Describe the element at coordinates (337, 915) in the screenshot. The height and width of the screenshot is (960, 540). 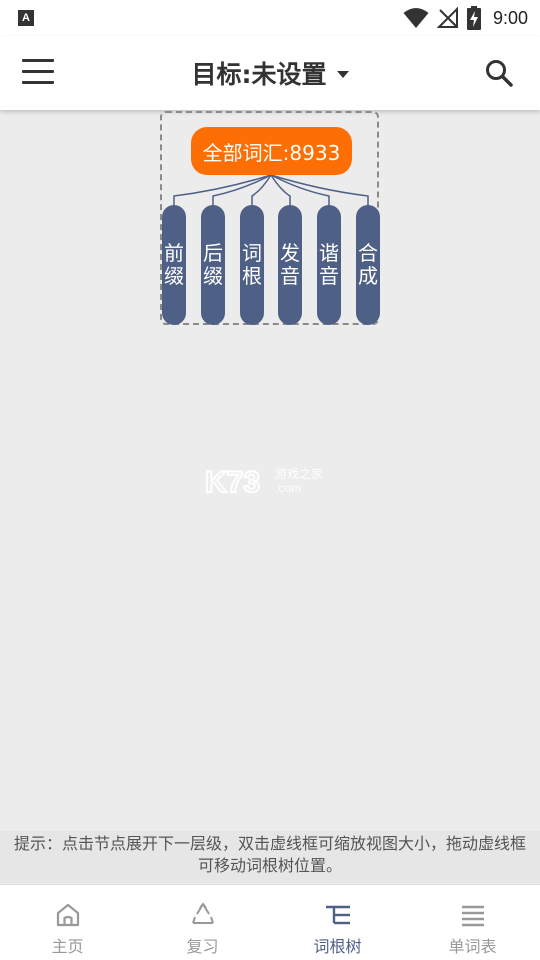
I see `tree-icon` at that location.